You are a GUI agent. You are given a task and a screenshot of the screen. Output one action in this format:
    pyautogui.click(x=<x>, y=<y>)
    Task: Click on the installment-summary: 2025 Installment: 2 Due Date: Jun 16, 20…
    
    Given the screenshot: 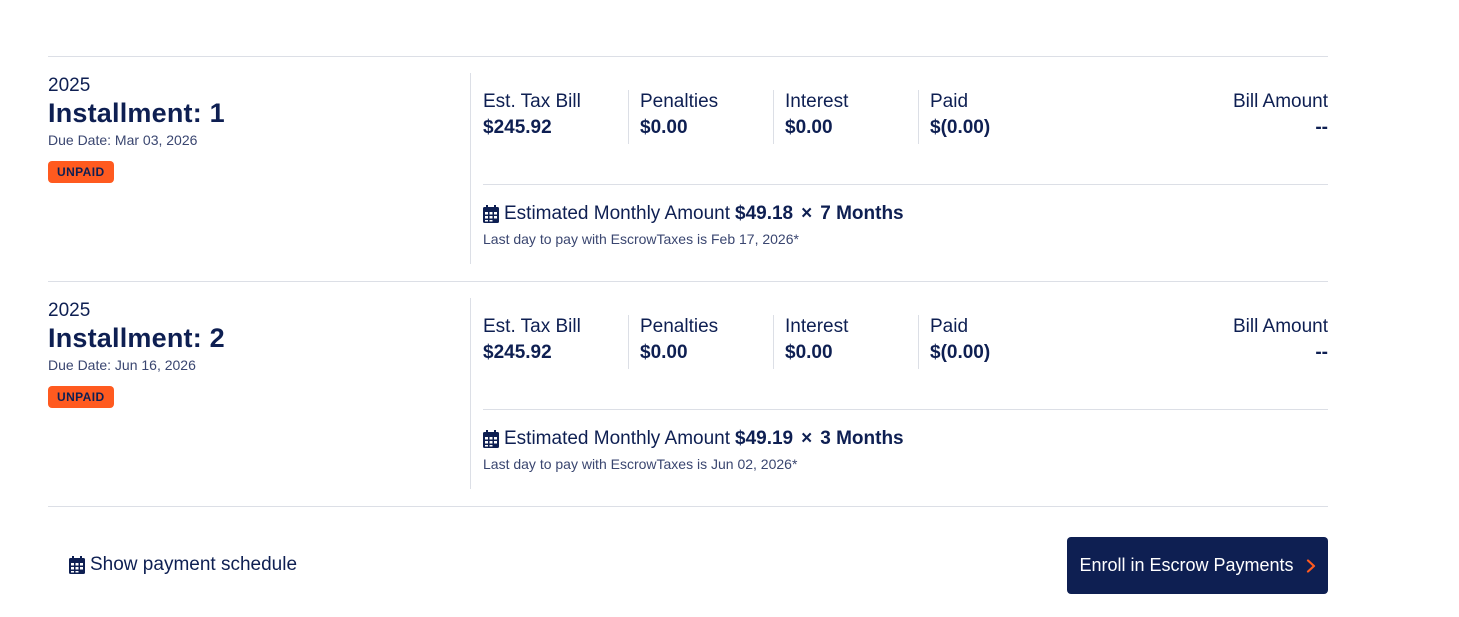 What is the action you would take?
    pyautogui.click(x=259, y=353)
    